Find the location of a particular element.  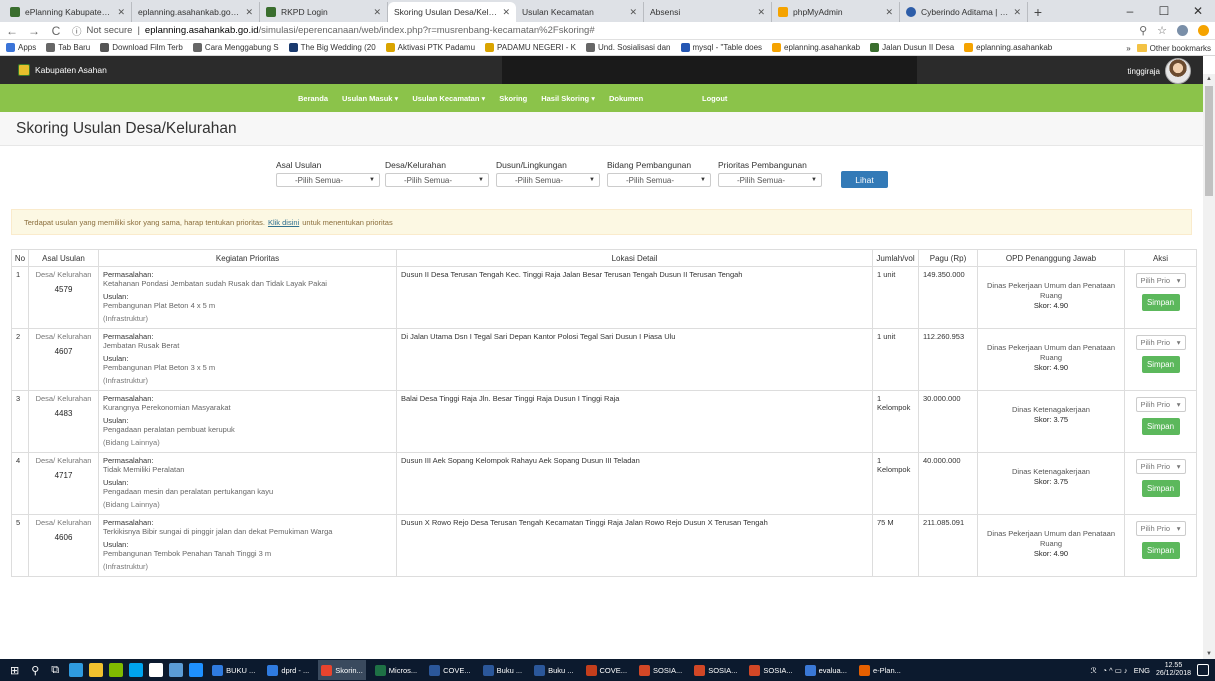

language-indicator: ENG is located at coordinates (1142, 670).